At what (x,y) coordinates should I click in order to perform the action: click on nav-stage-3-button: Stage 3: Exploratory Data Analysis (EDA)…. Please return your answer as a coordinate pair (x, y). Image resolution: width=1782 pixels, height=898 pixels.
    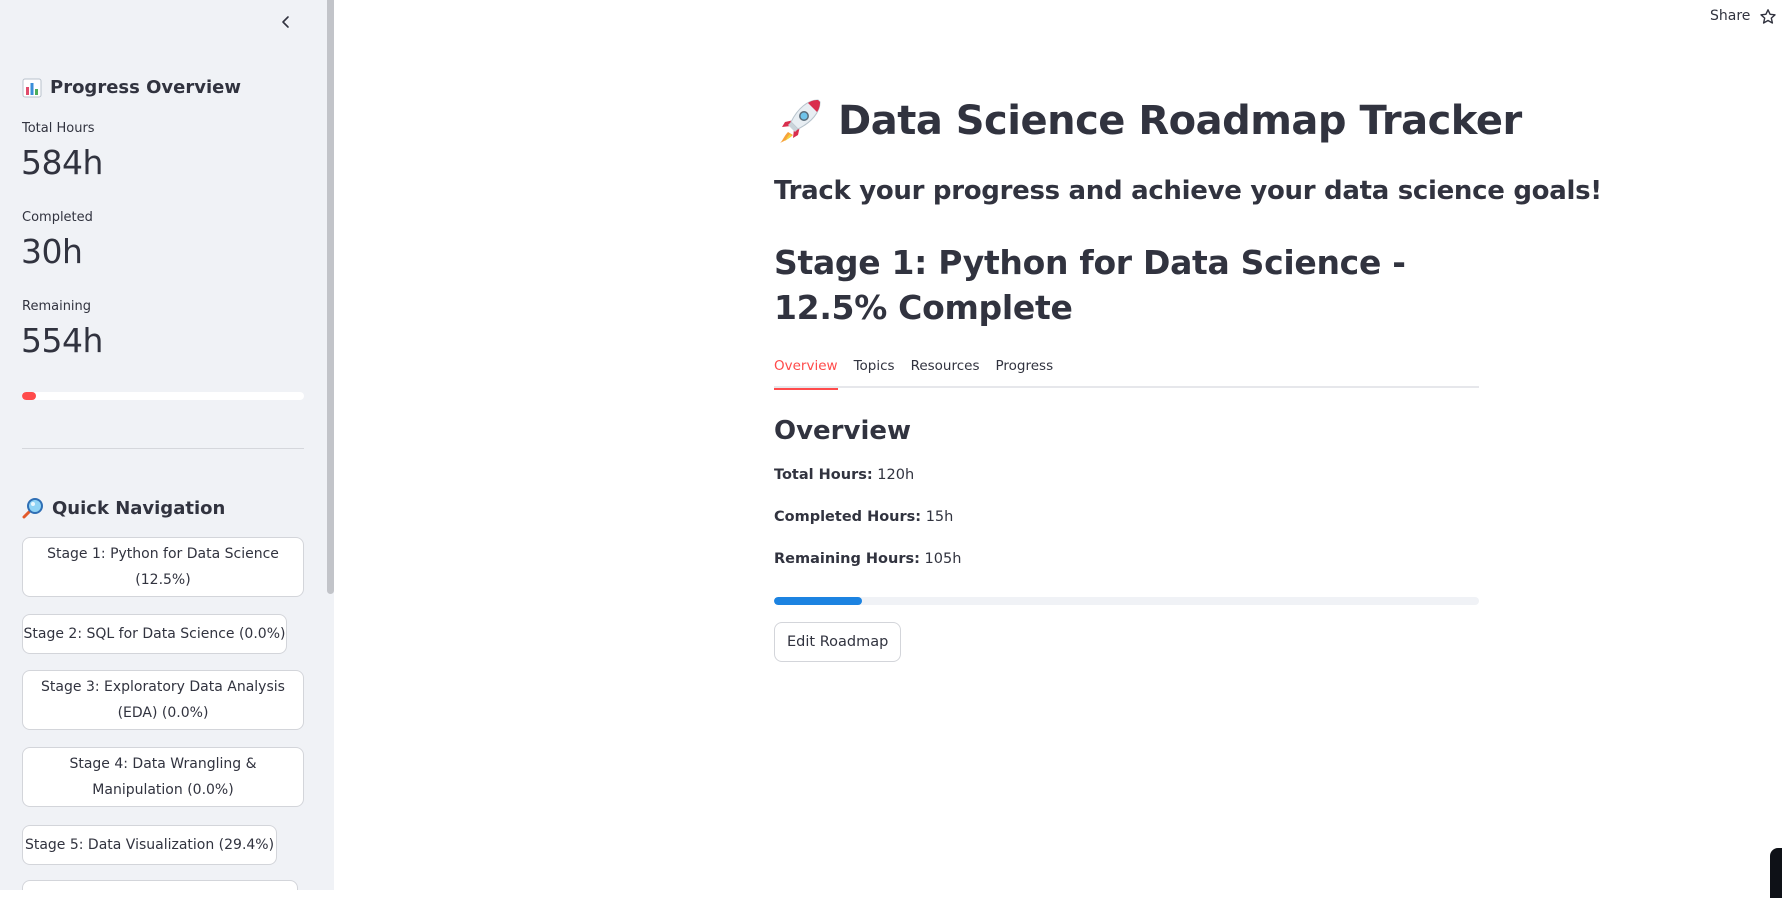
    Looking at the image, I should click on (163, 700).